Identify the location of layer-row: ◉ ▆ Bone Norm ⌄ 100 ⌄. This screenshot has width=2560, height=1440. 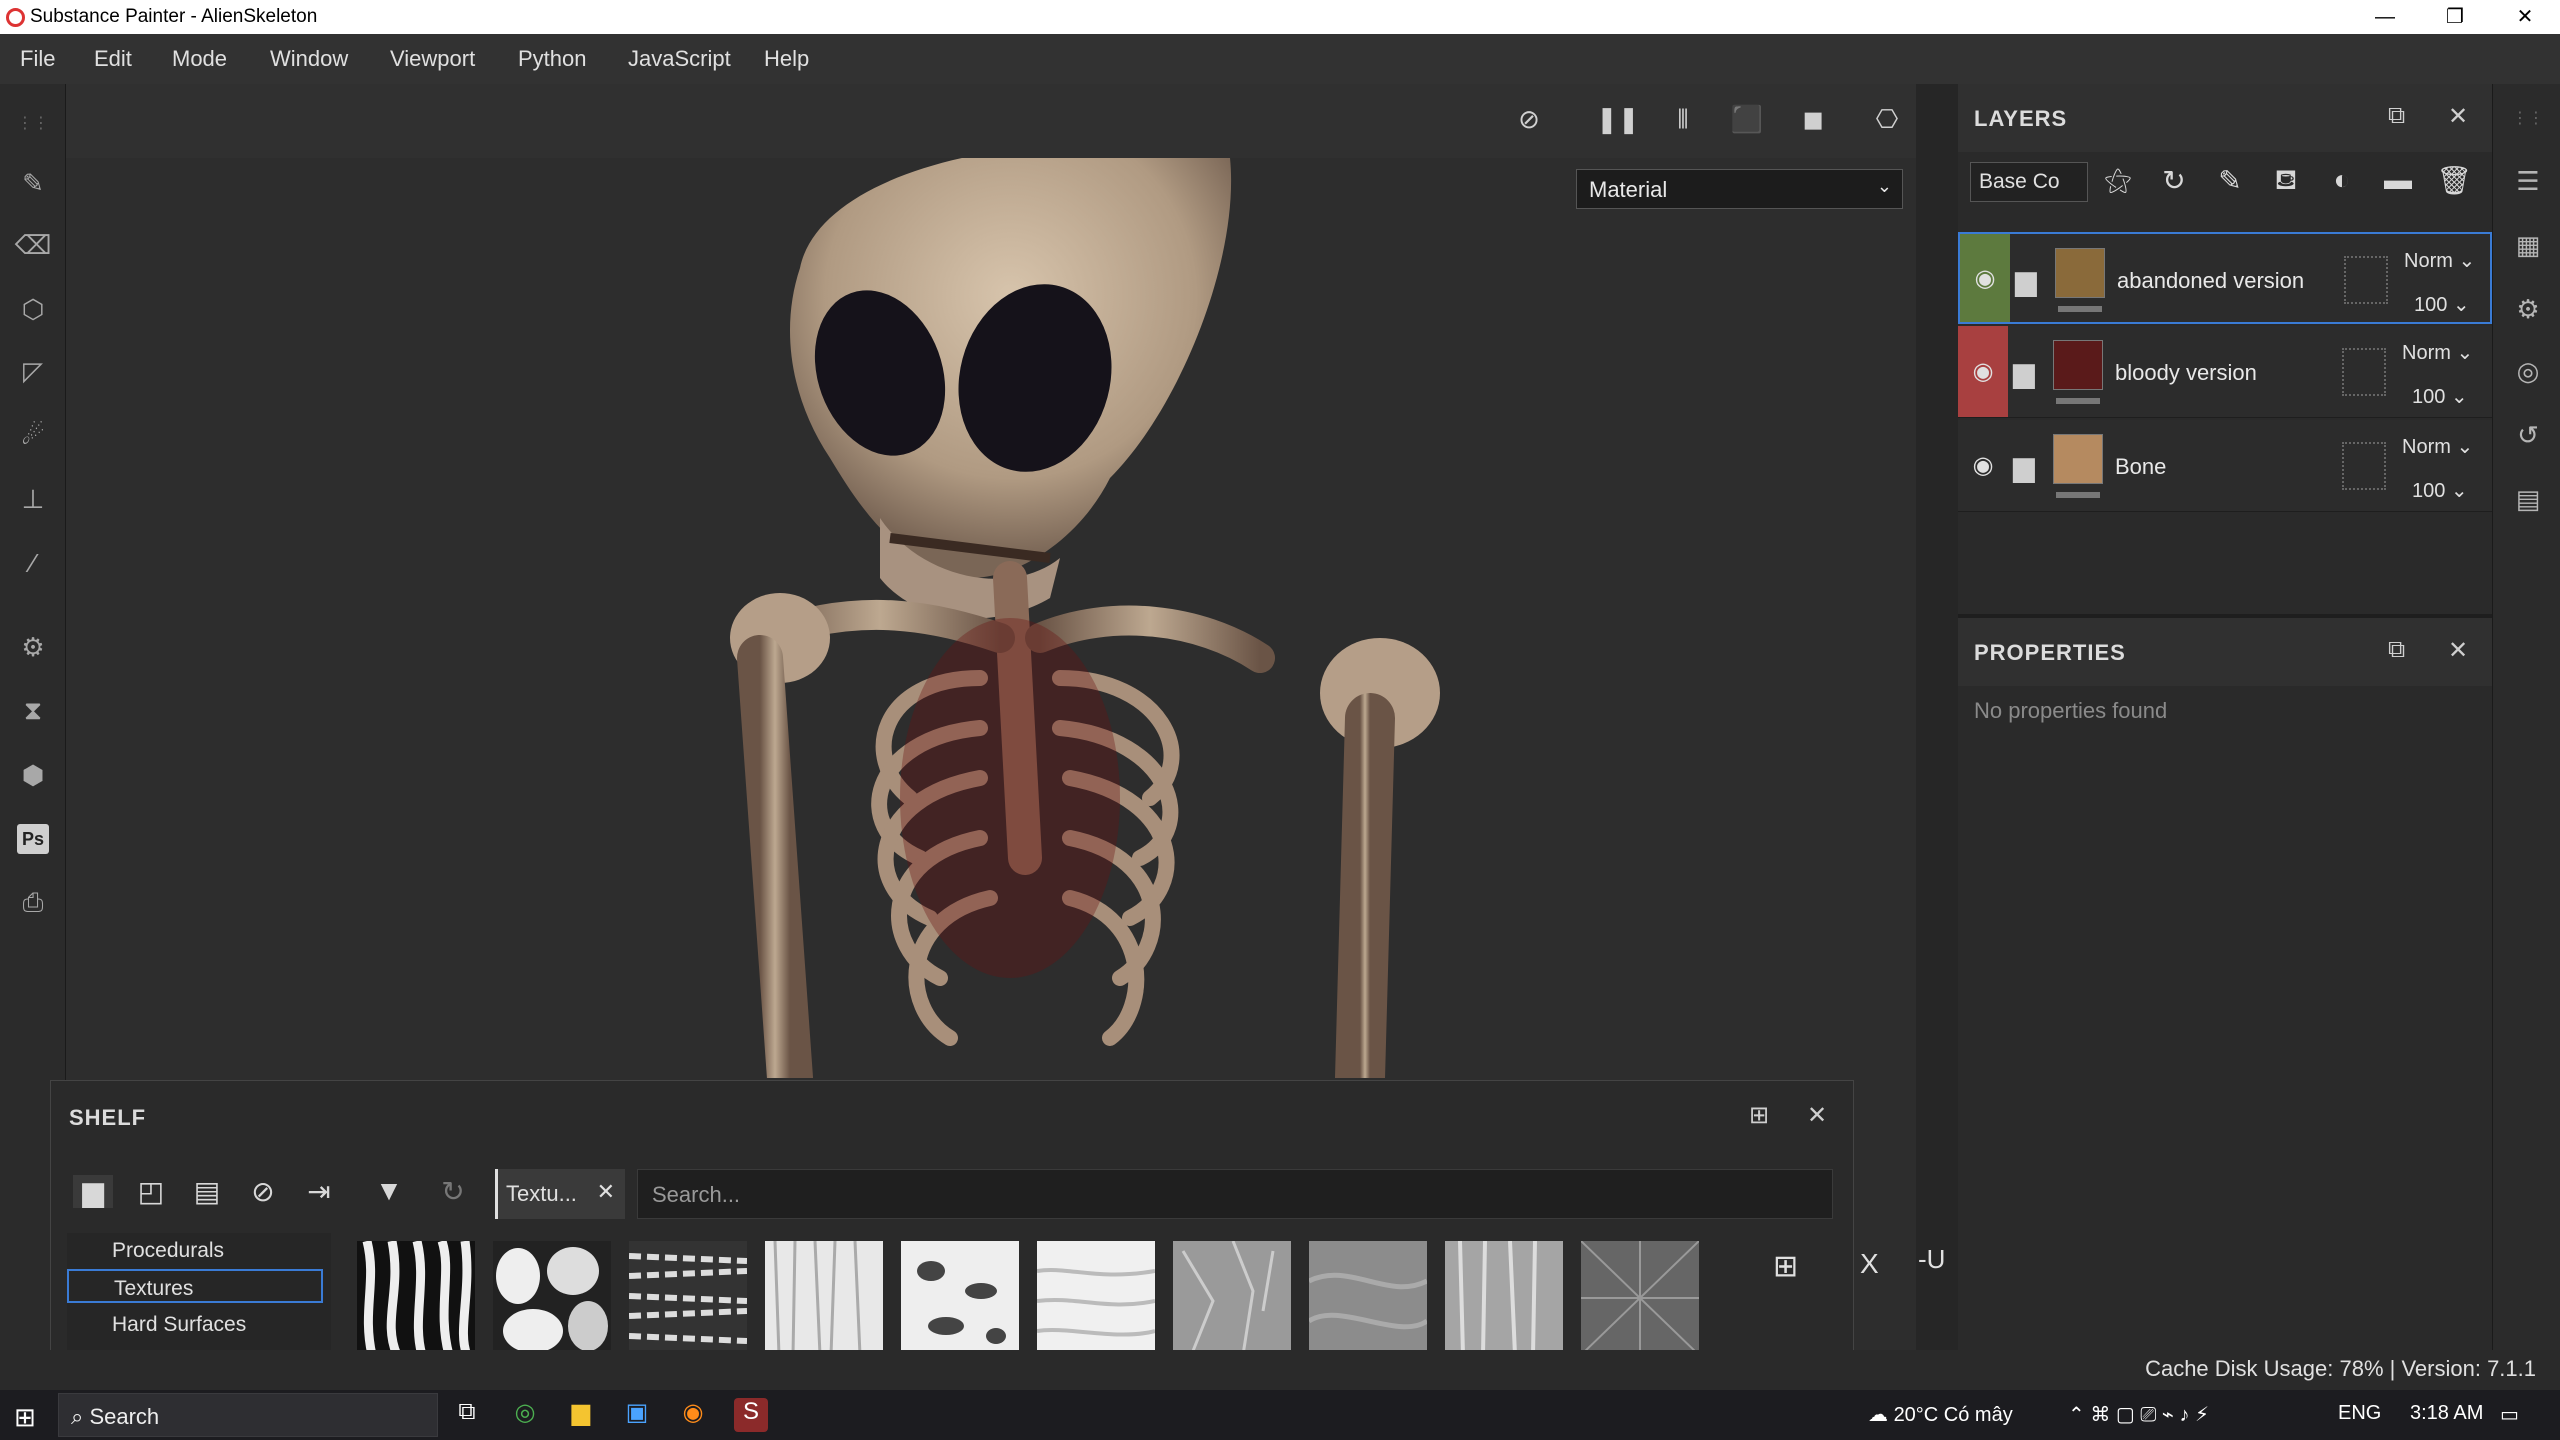
(2225, 466).